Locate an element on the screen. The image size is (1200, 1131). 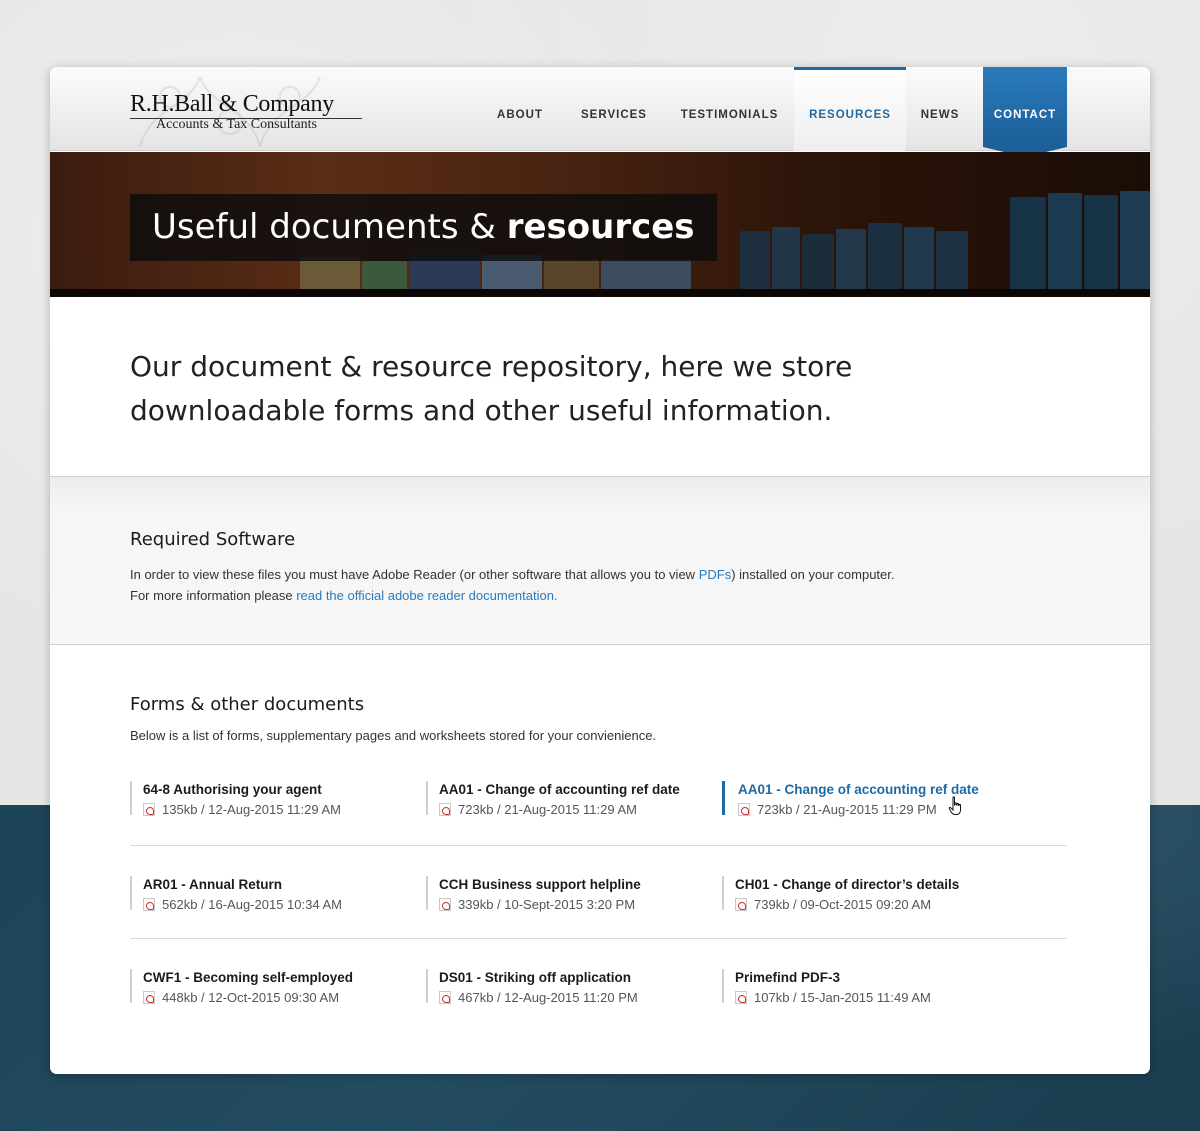
document-meta-text: 467kb / 12-Aug-2015 11:20 PM is located at coordinates (548, 997).